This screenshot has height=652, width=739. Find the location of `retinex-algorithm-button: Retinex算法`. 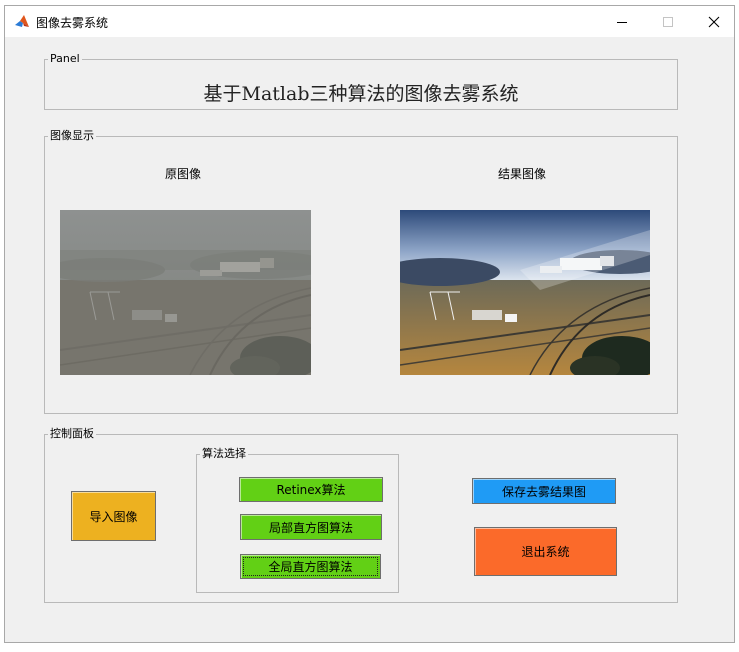

retinex-algorithm-button: Retinex算法 is located at coordinates (311, 489).